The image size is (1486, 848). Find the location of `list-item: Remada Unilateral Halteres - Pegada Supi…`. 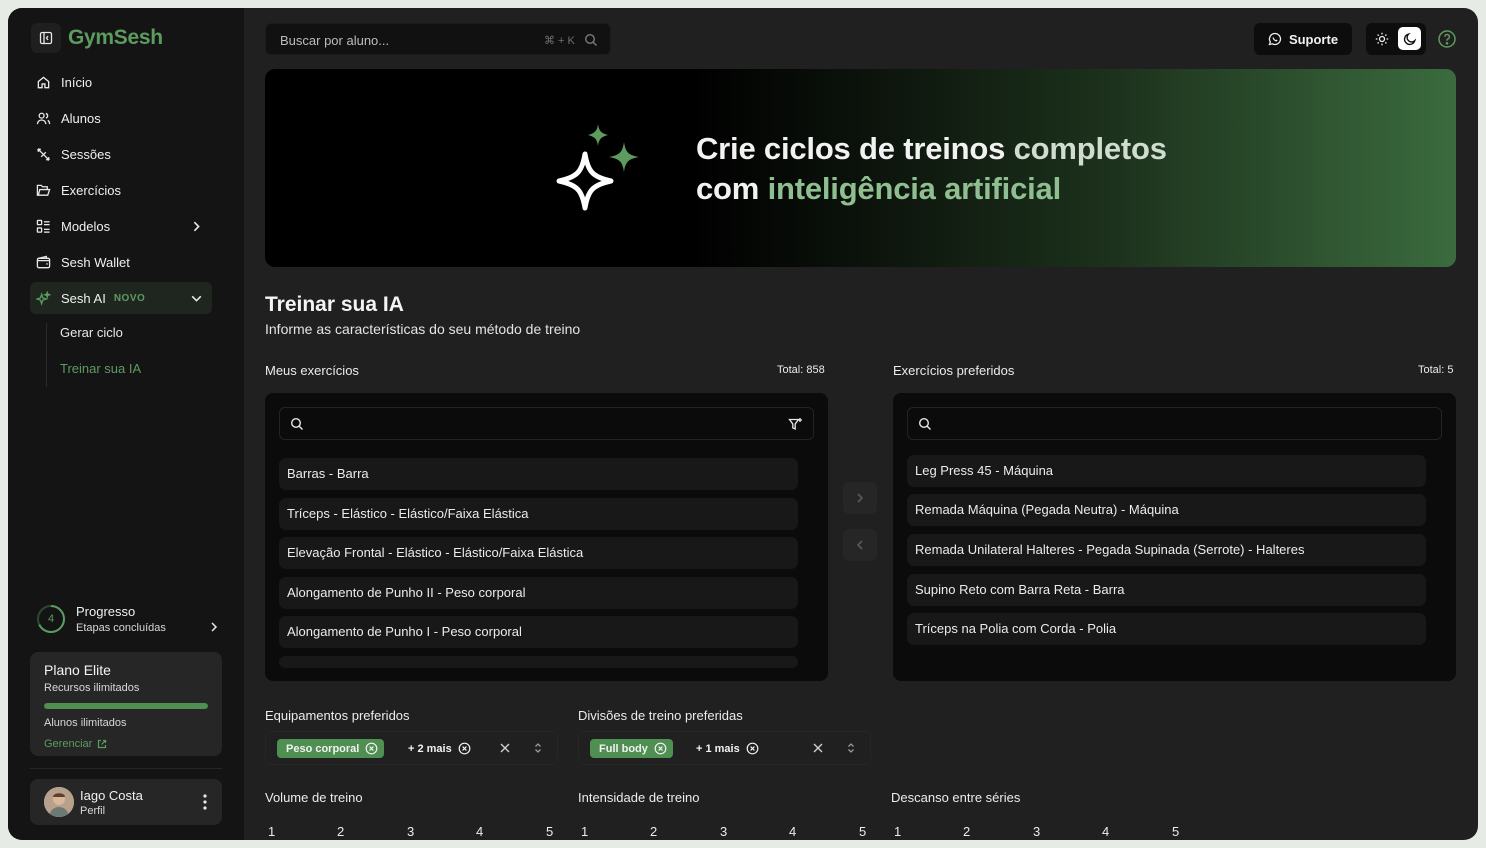

list-item: Remada Unilateral Halteres - Pegada Supi… is located at coordinates (1166, 550).